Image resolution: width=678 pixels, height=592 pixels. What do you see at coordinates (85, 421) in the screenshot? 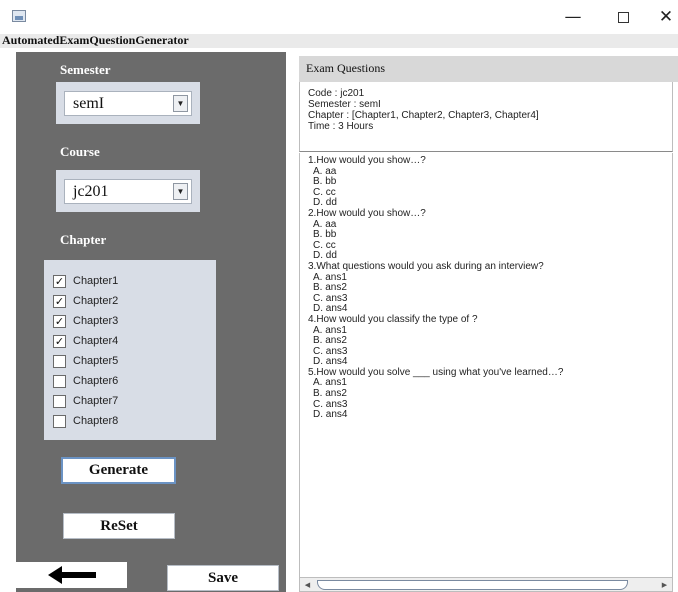
I see `chapter-checkbox-8: Chapter8` at bounding box center [85, 421].